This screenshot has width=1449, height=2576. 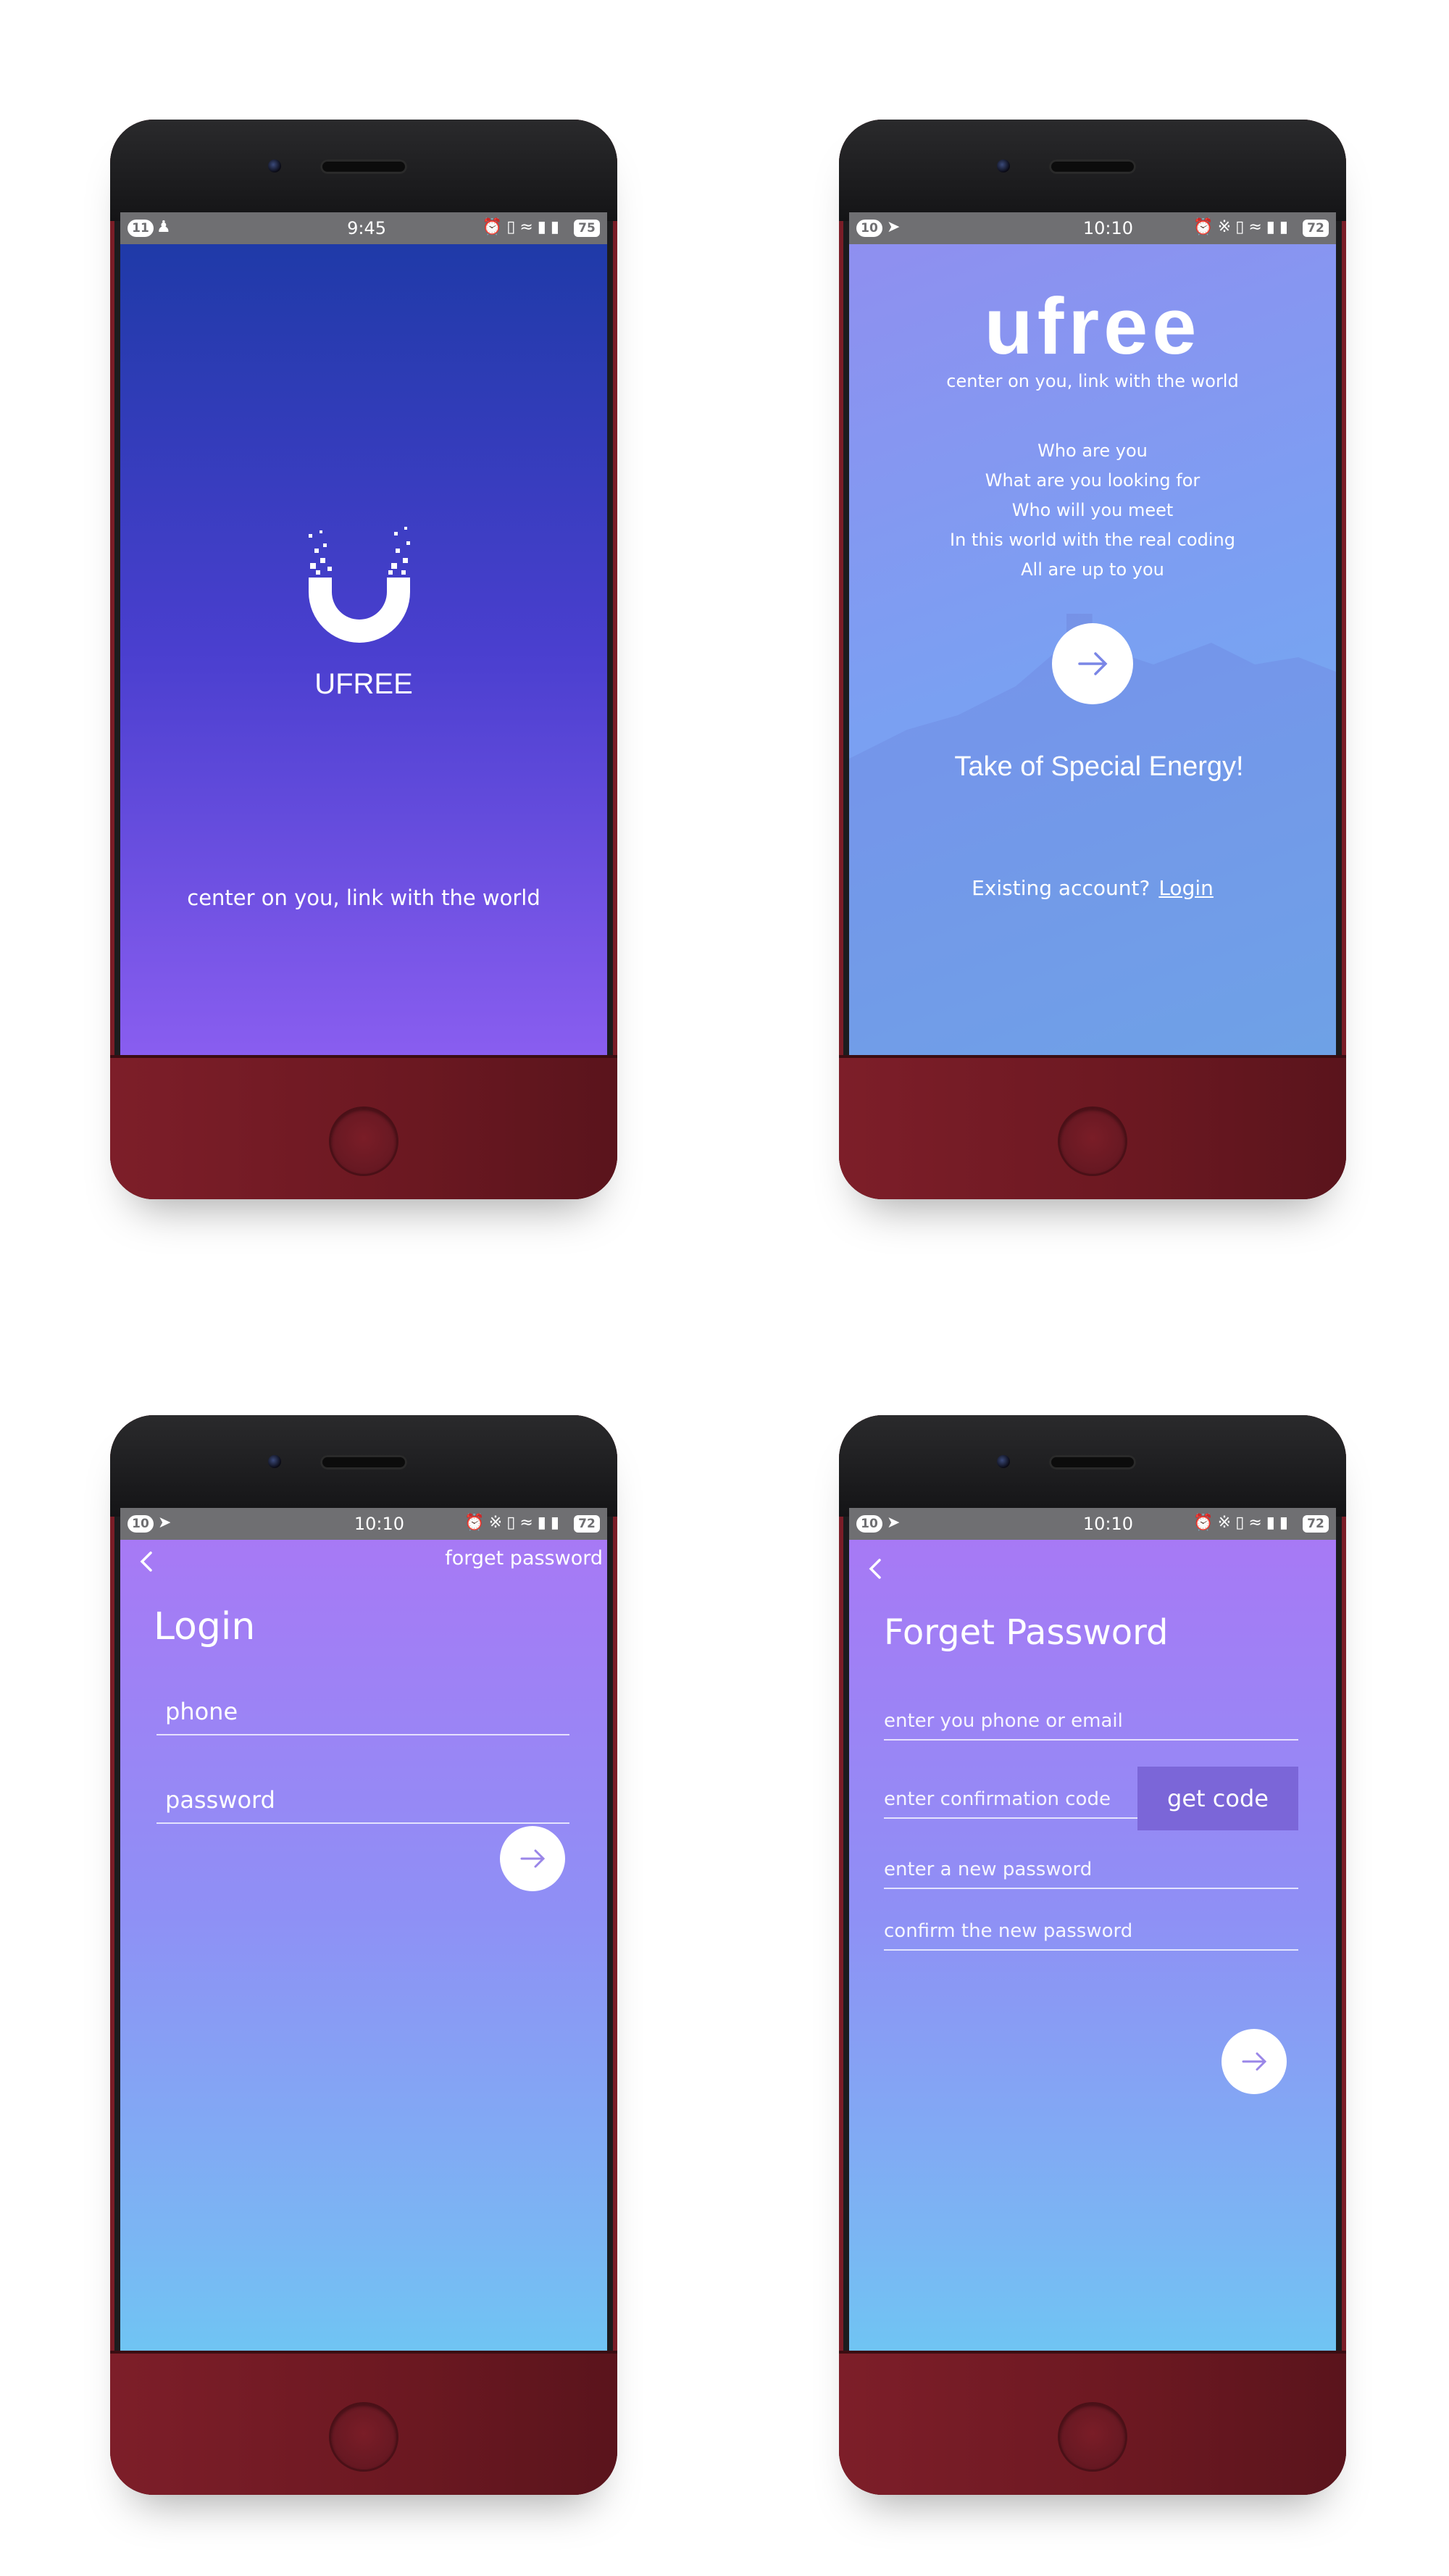 I want to click on existing-account-row: Existing account? Login, so click(x=1092, y=888).